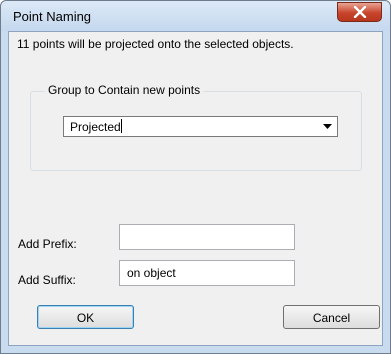 The image size is (391, 354). What do you see at coordinates (331, 317) in the screenshot?
I see `cancel-button: Cancel` at bounding box center [331, 317].